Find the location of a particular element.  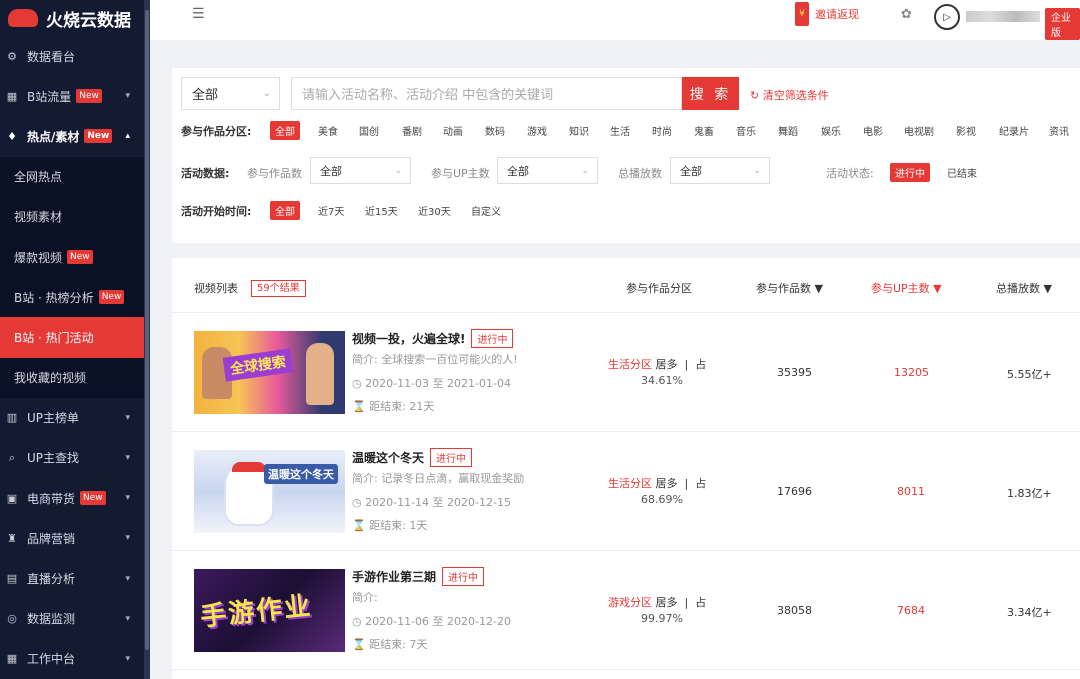

sidebar-item-label: 直播分析 is located at coordinates (51, 579).